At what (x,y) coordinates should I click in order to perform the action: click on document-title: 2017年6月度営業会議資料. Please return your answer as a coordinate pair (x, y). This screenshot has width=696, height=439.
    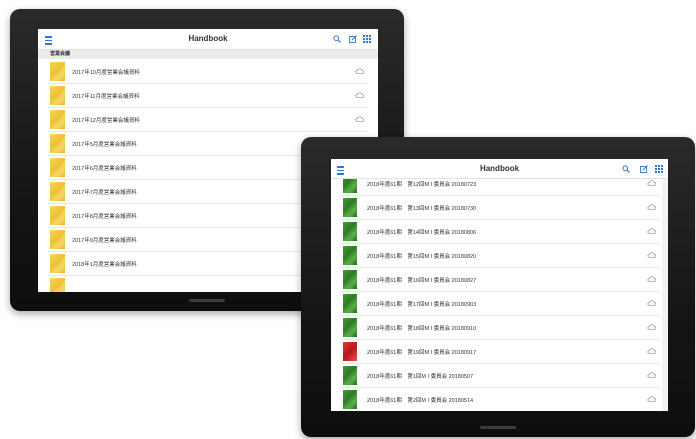
    Looking at the image, I should click on (104, 169).